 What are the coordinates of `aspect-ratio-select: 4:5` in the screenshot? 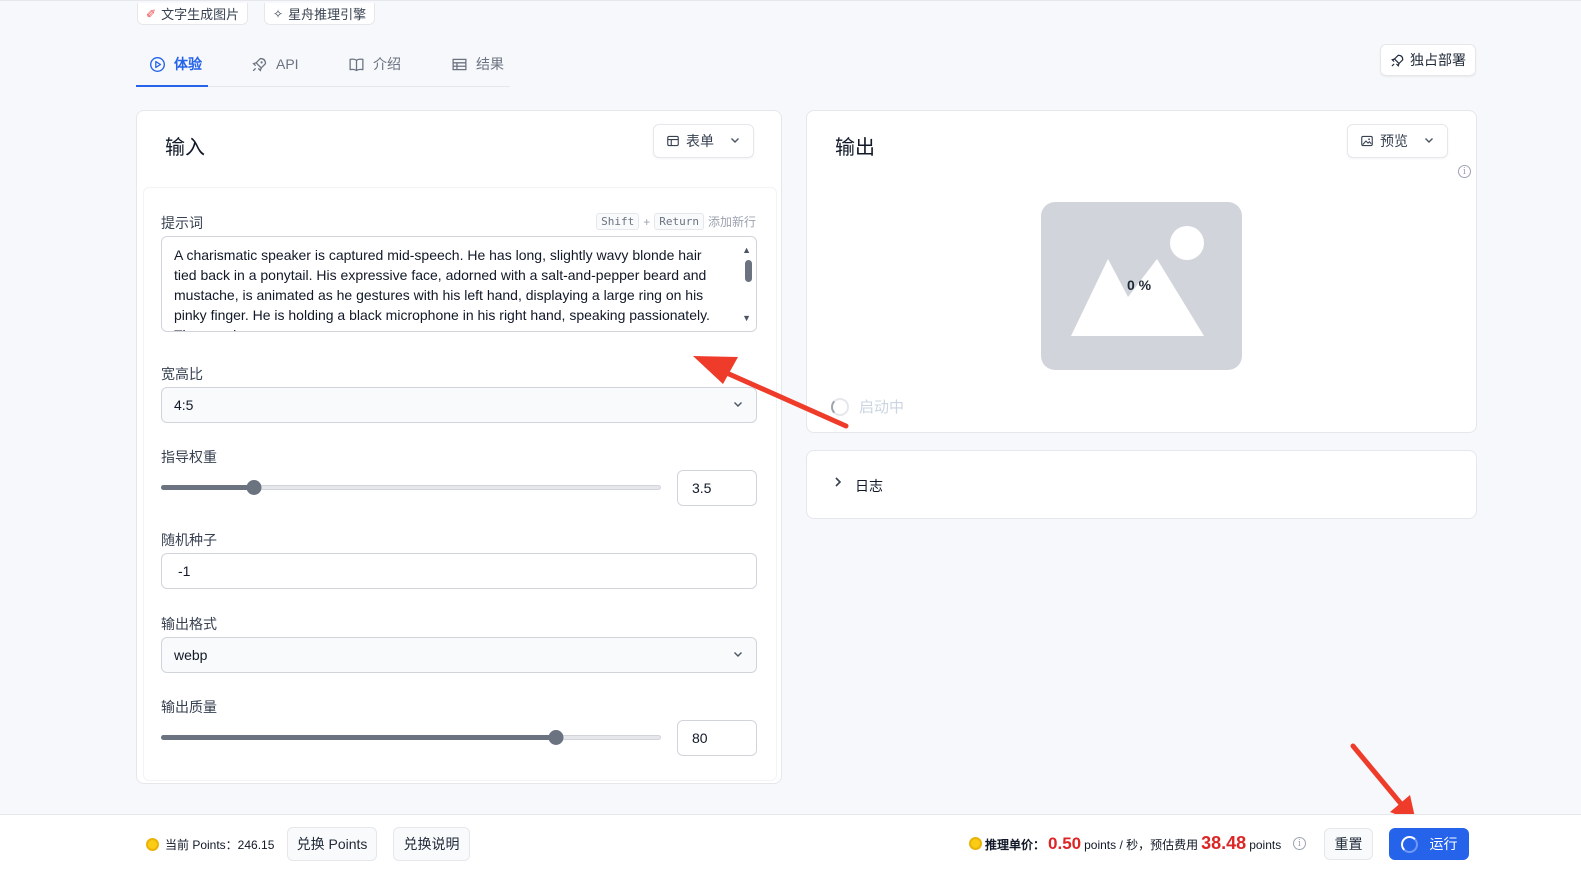 It's located at (459, 405).